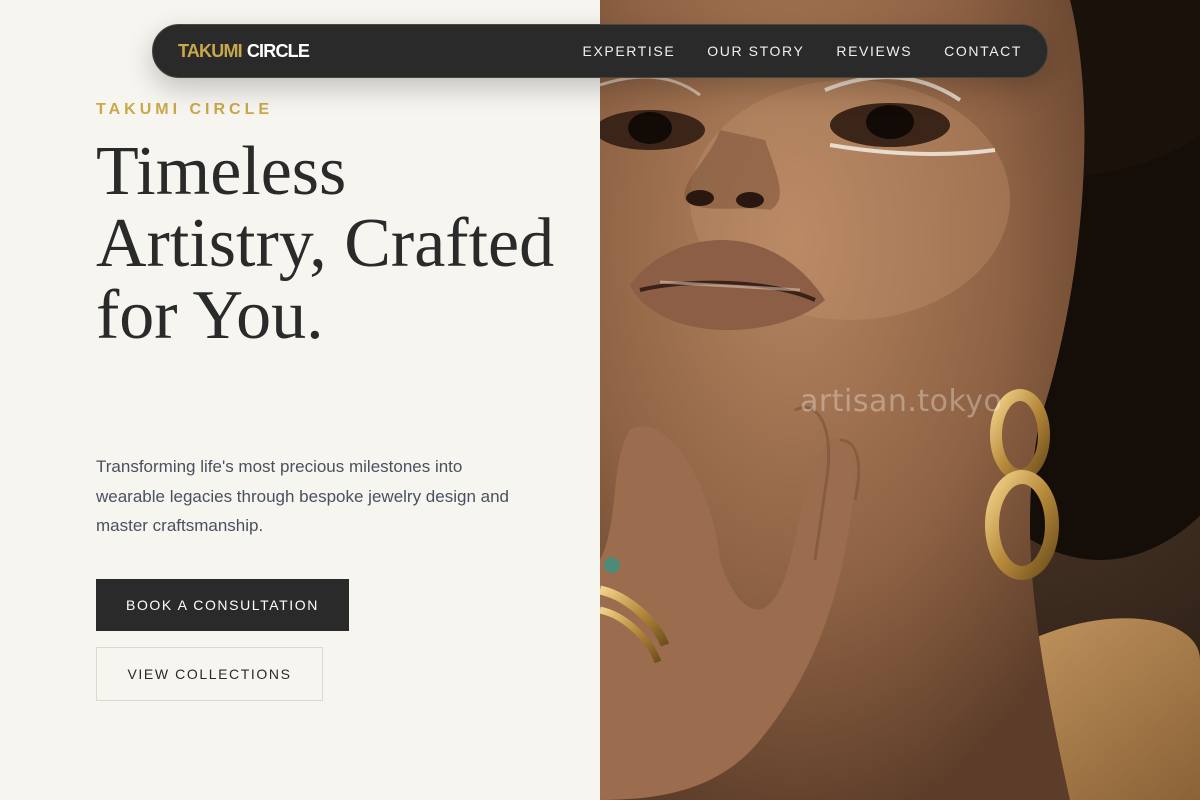 The width and height of the screenshot is (1200, 800). I want to click on hero-headline: Timeless Artistry, Crafted for You., so click(325, 243).